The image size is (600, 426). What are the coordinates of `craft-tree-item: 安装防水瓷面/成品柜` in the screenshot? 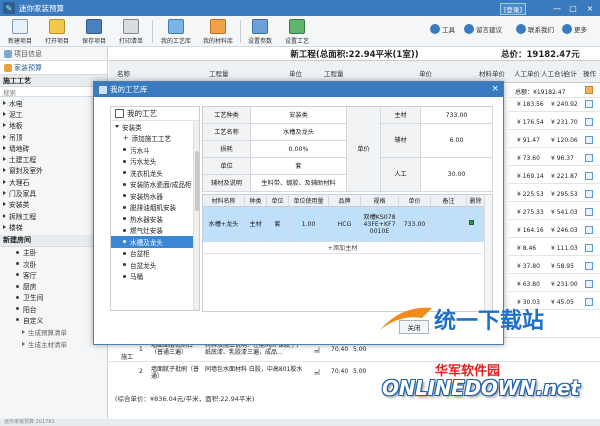 It's located at (155, 185).